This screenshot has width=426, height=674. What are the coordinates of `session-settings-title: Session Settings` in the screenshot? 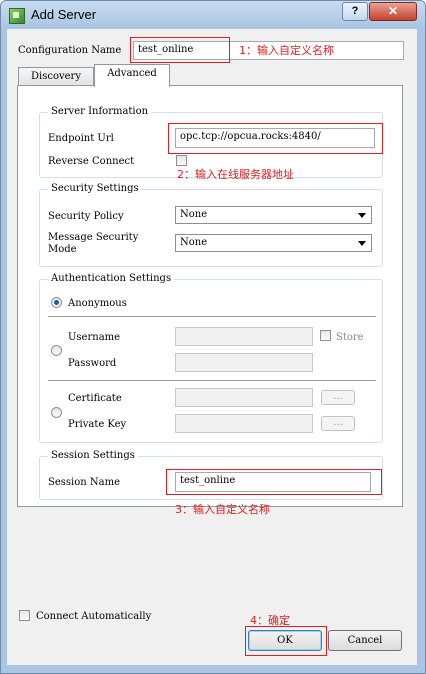 It's located at (93, 455).